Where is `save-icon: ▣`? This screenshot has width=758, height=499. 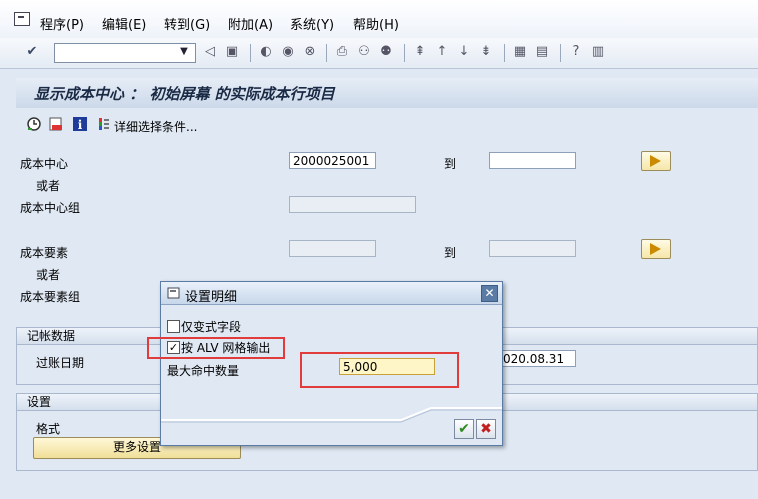
save-icon: ▣ is located at coordinates (232, 52).